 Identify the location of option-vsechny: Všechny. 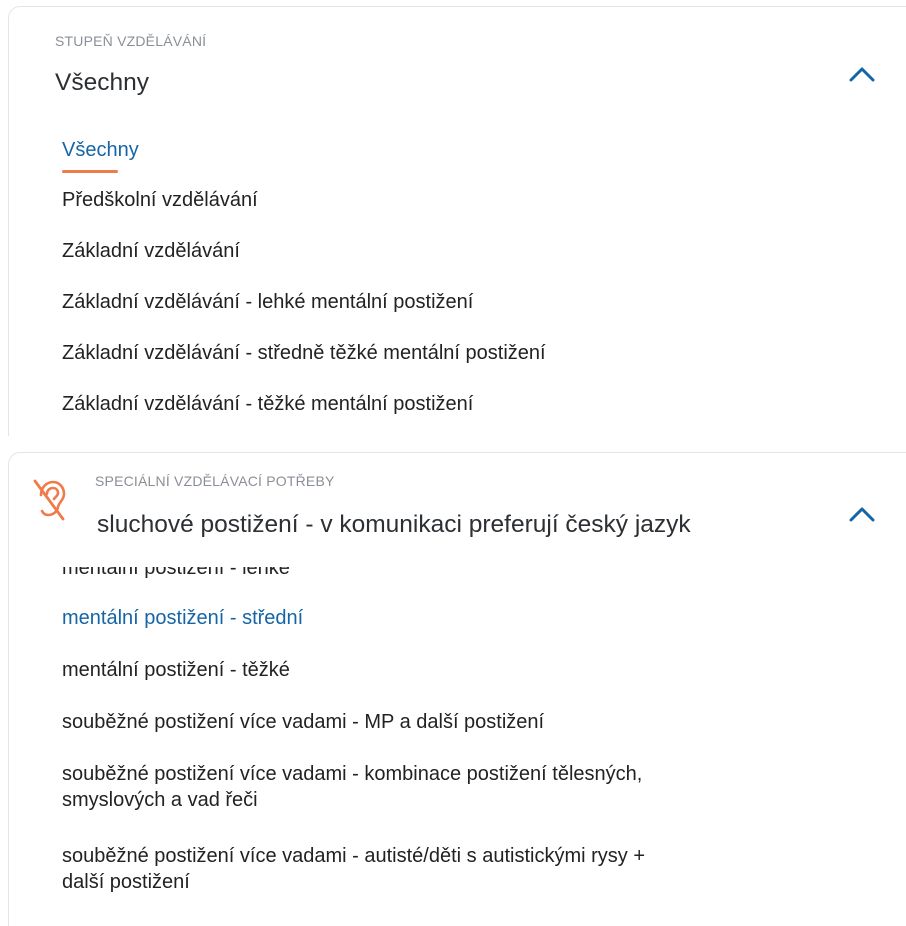
(100, 150).